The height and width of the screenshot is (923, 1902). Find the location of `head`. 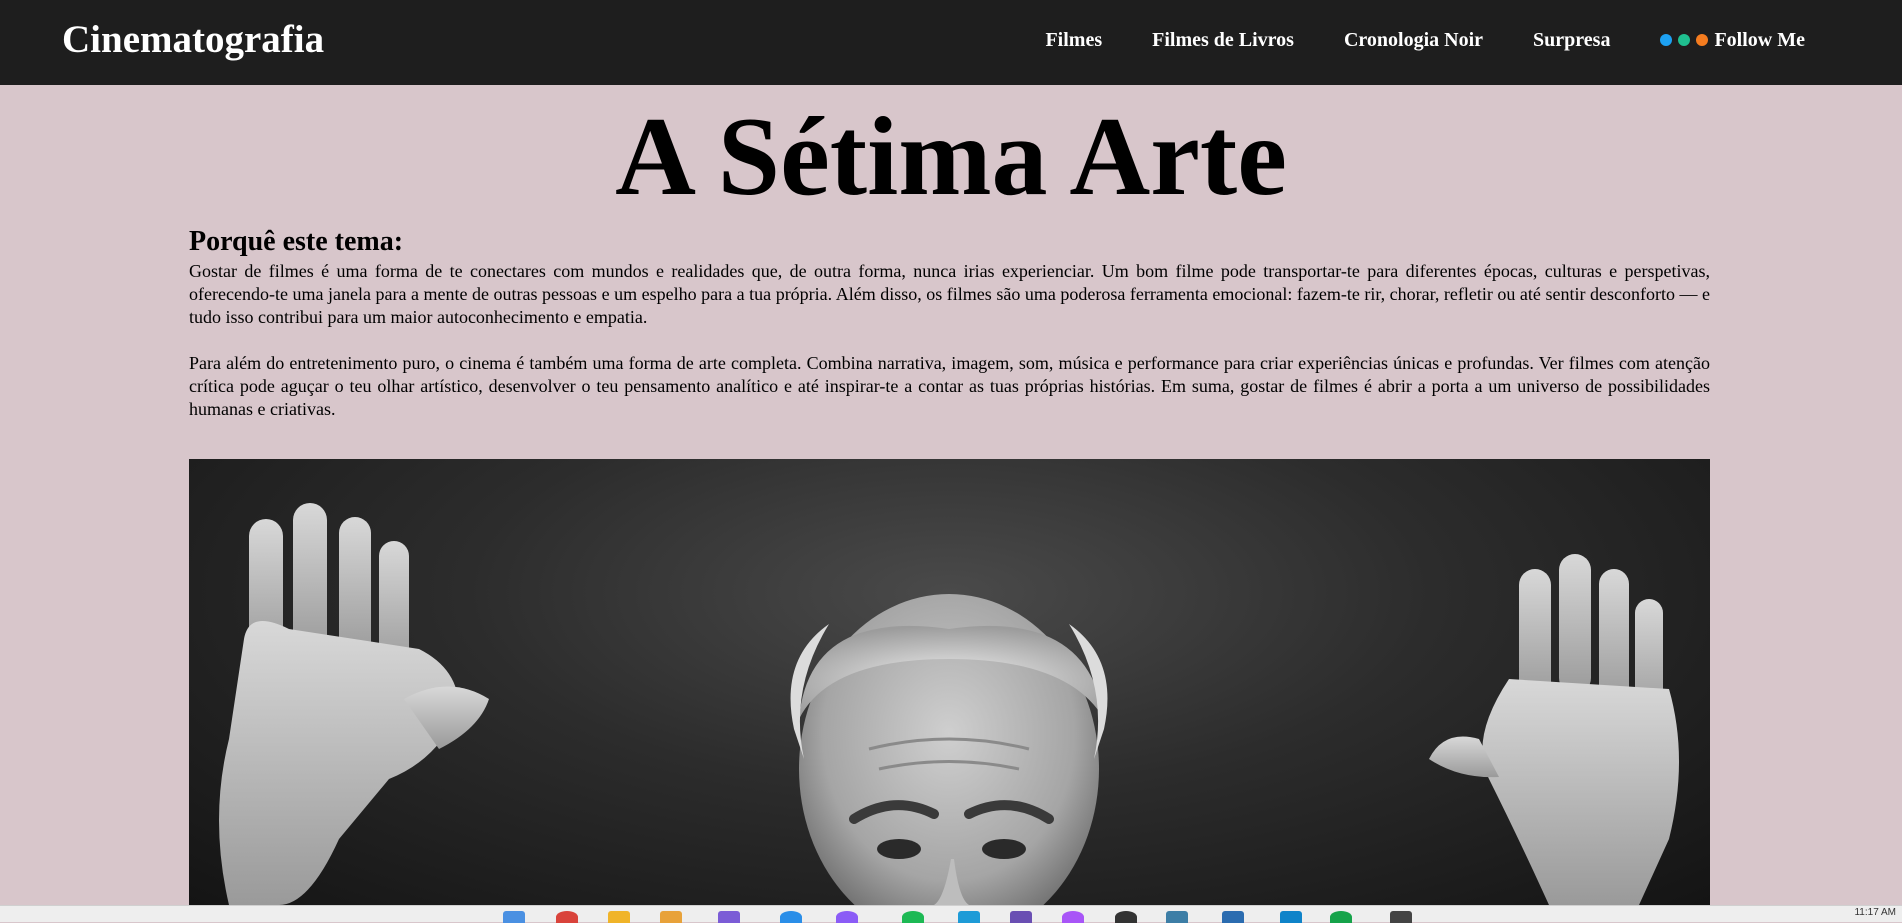

head is located at coordinates (949, 749).